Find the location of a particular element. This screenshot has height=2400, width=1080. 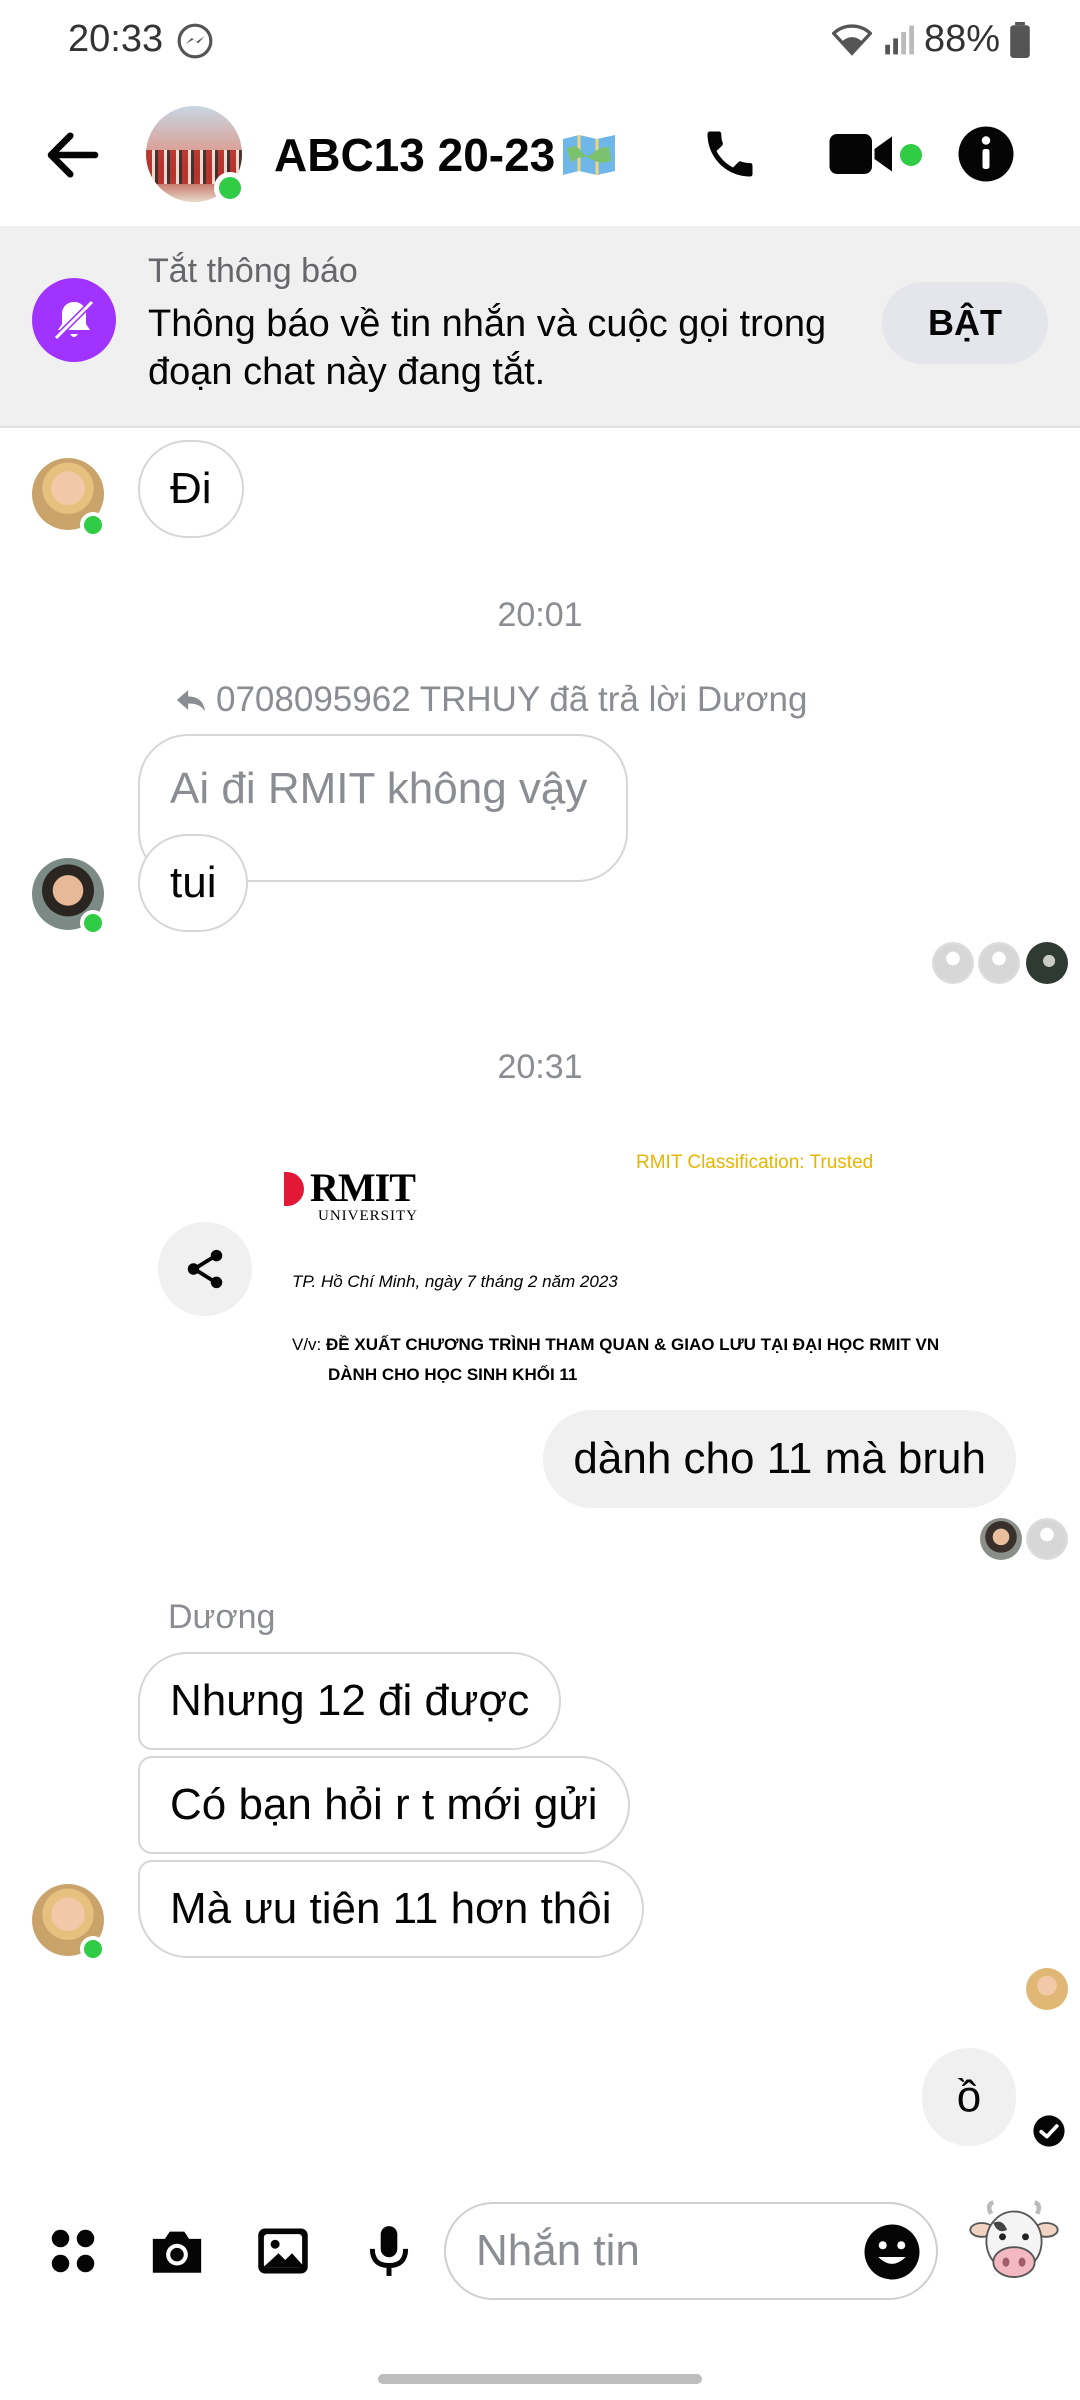

unmute-button: BẬT is located at coordinates (965, 323).